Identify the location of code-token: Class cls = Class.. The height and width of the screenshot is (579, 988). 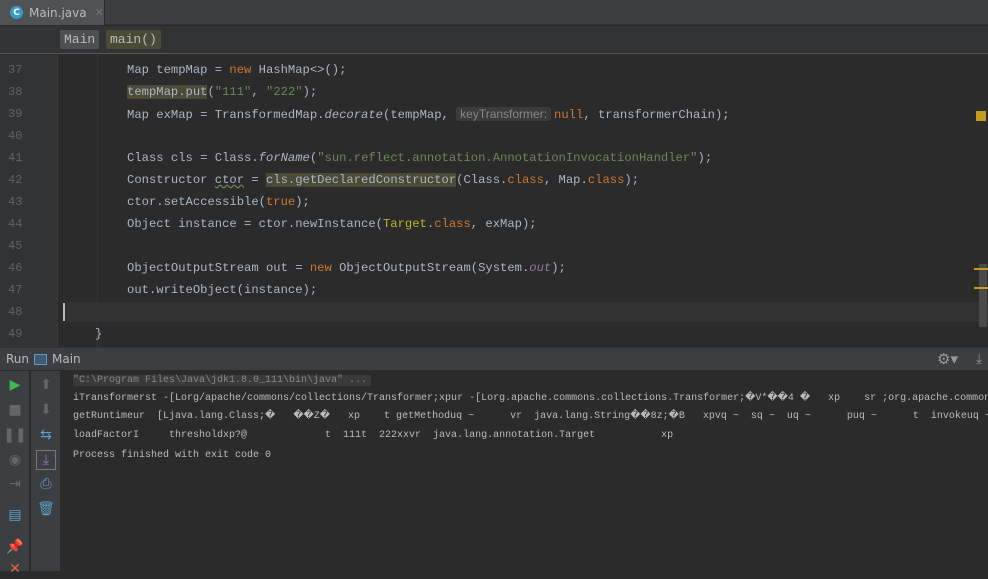
(193, 158).